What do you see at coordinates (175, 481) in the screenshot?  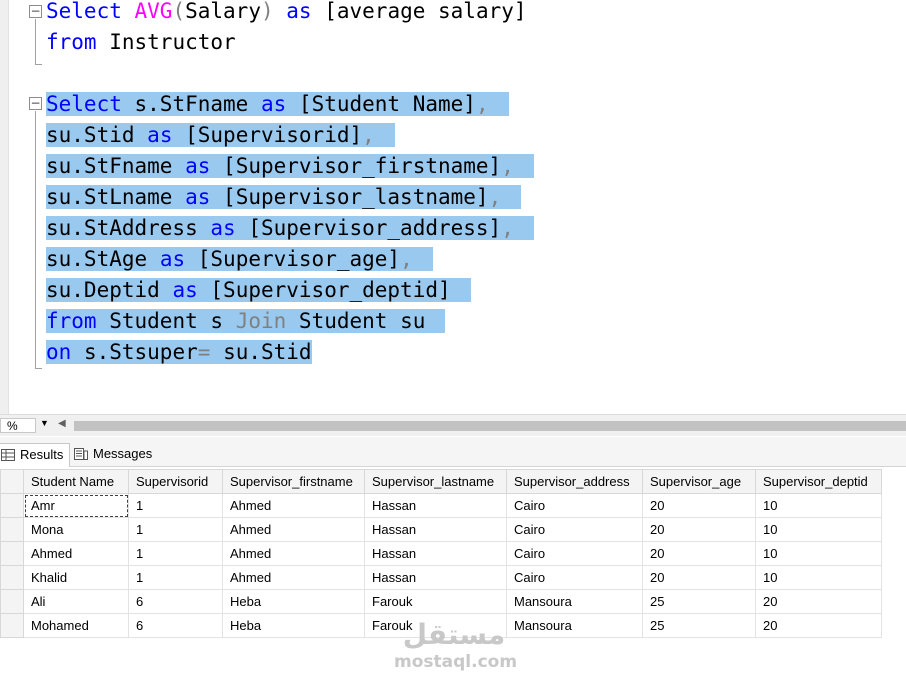 I see `column-header: Supervisorid` at bounding box center [175, 481].